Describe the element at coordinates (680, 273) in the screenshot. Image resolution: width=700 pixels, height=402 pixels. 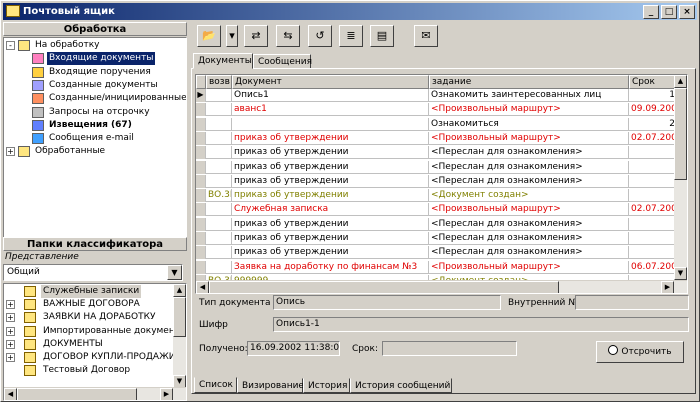
I see `scroll-down-icon: ▼` at that location.